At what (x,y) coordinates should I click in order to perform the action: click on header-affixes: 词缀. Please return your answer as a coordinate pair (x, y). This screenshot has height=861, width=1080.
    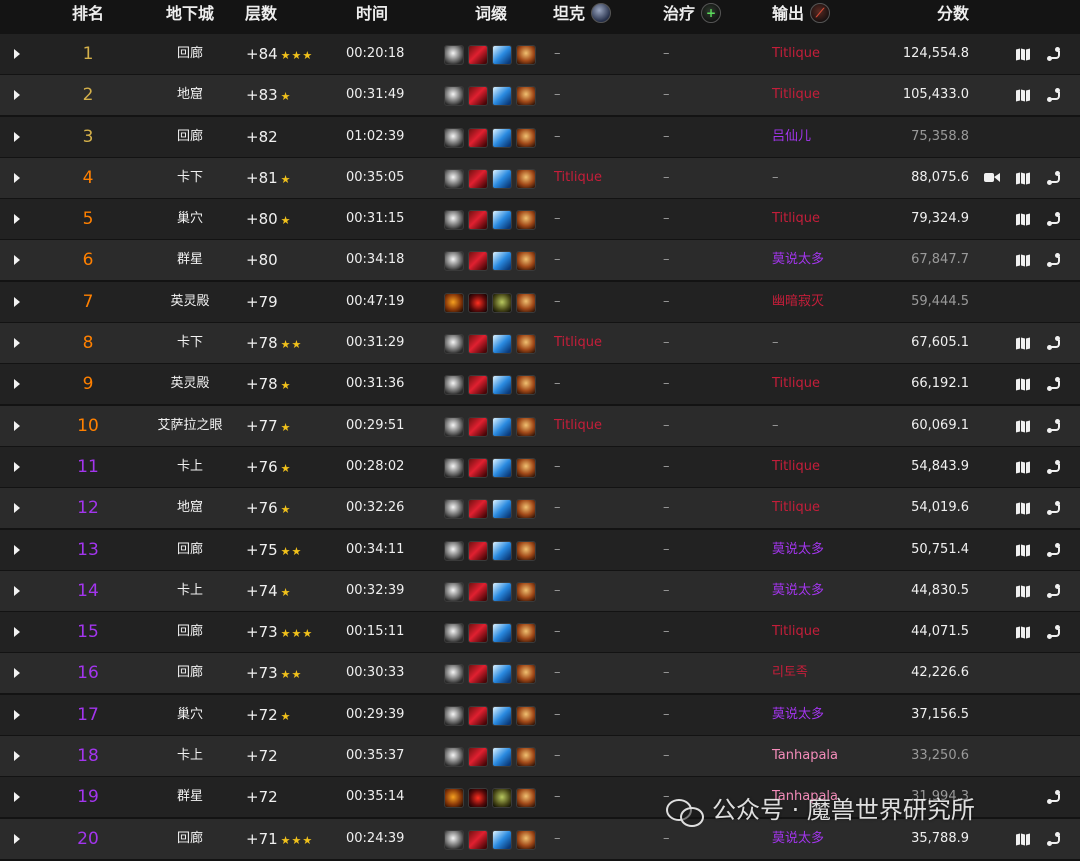
    Looking at the image, I should click on (491, 15).